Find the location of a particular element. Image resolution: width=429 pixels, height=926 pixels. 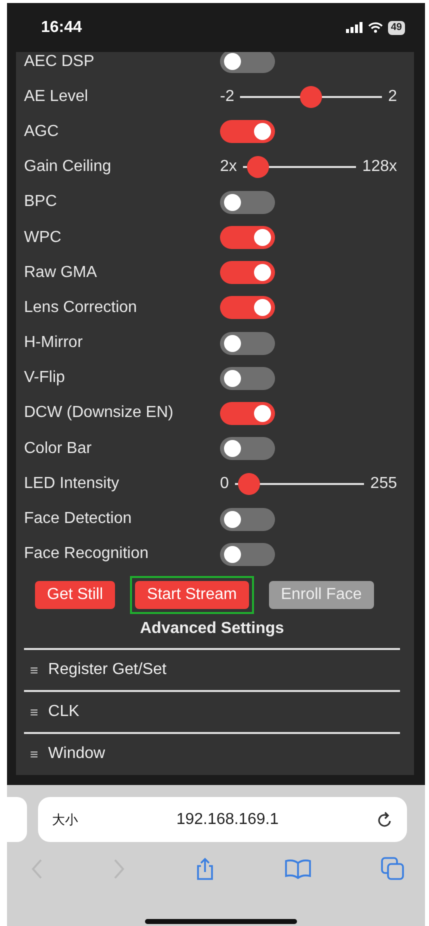

slider-min: 2x is located at coordinates (228, 167).